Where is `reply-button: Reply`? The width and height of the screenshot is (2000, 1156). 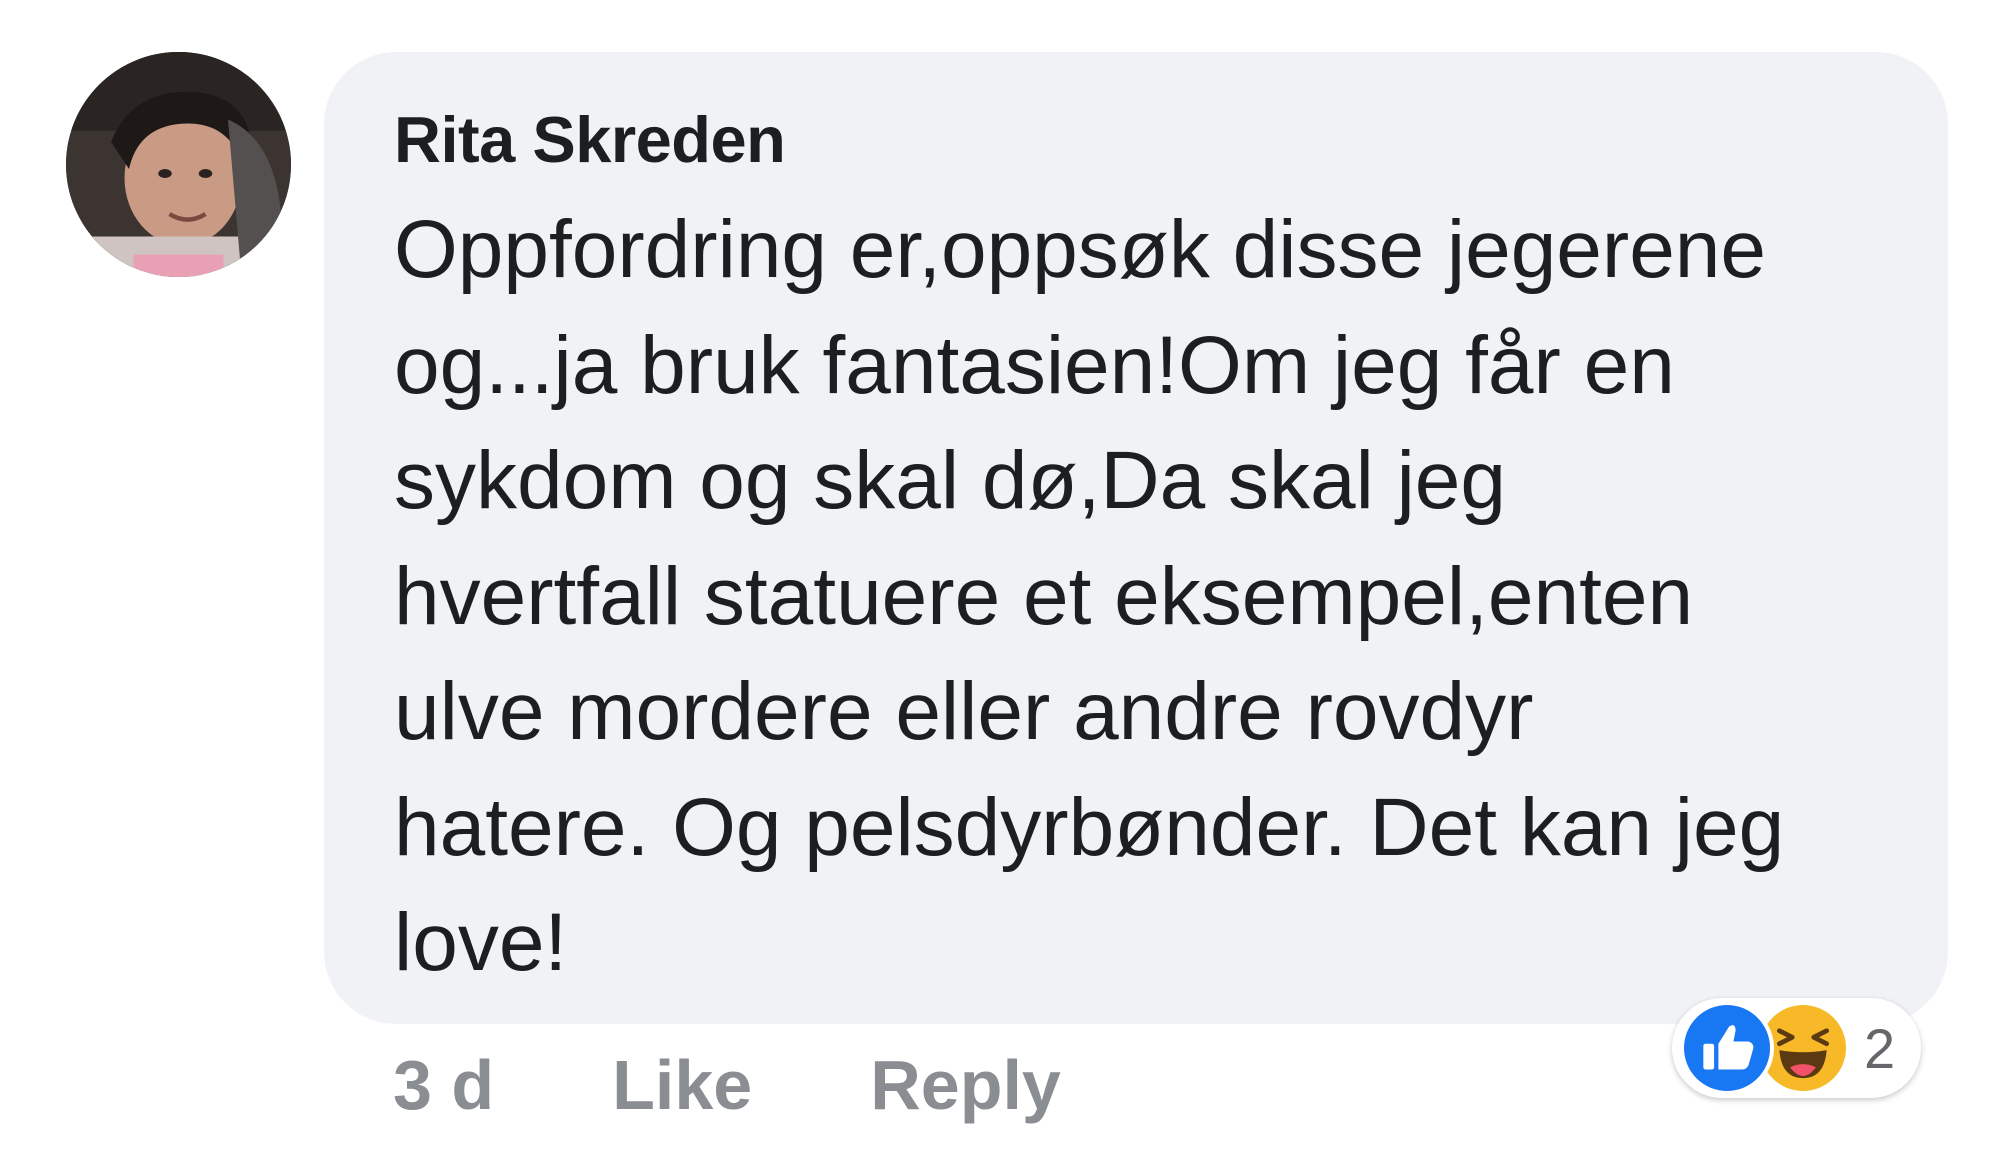
reply-button: Reply is located at coordinates (965, 1085).